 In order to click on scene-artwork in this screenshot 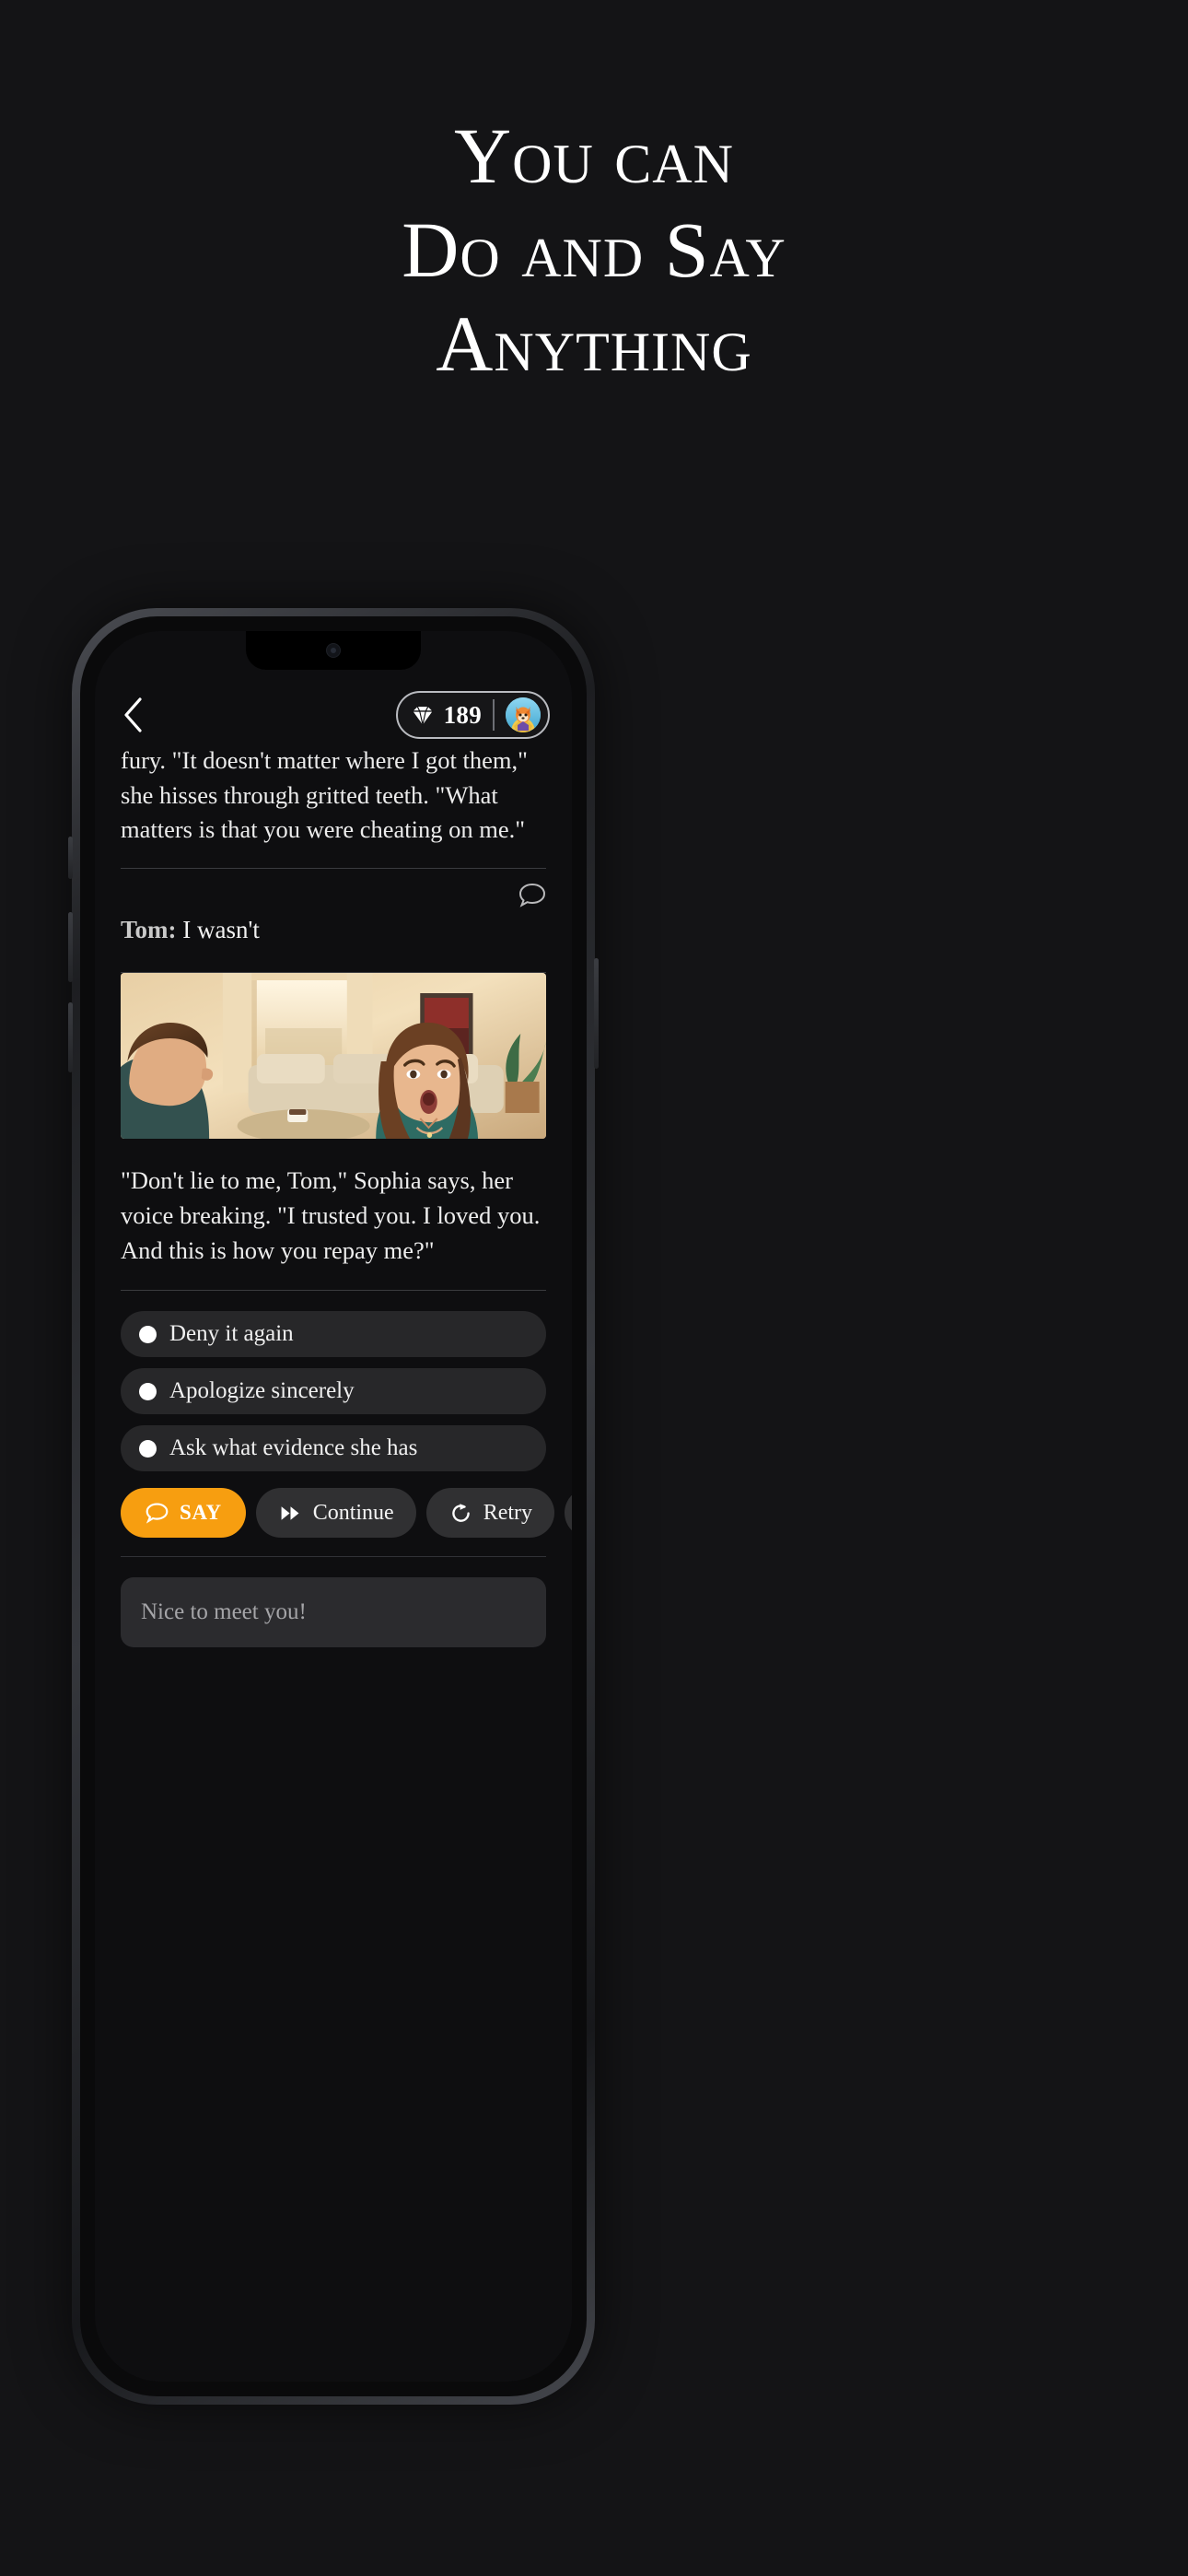, I will do `click(333, 1055)`.